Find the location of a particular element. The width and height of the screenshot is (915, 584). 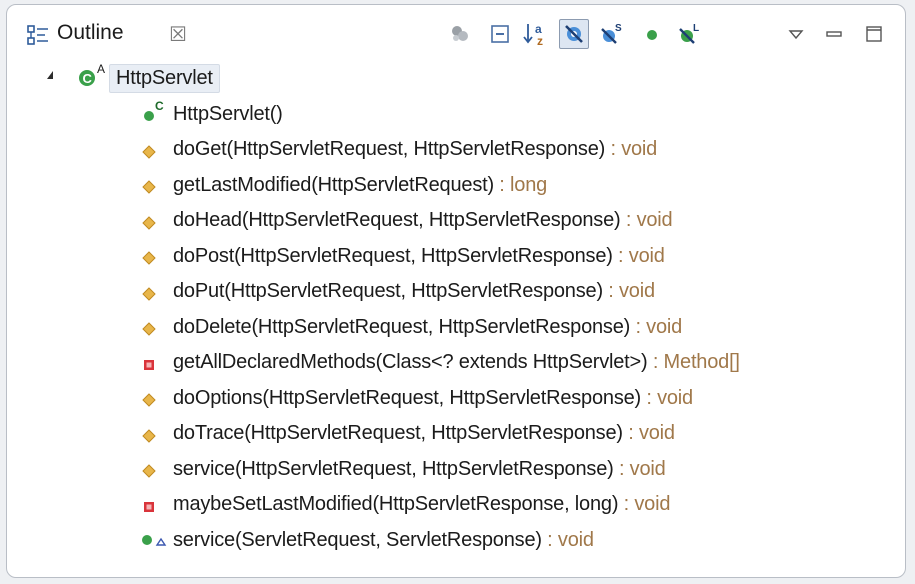

svg-text: A is located at coordinates (101, 69).